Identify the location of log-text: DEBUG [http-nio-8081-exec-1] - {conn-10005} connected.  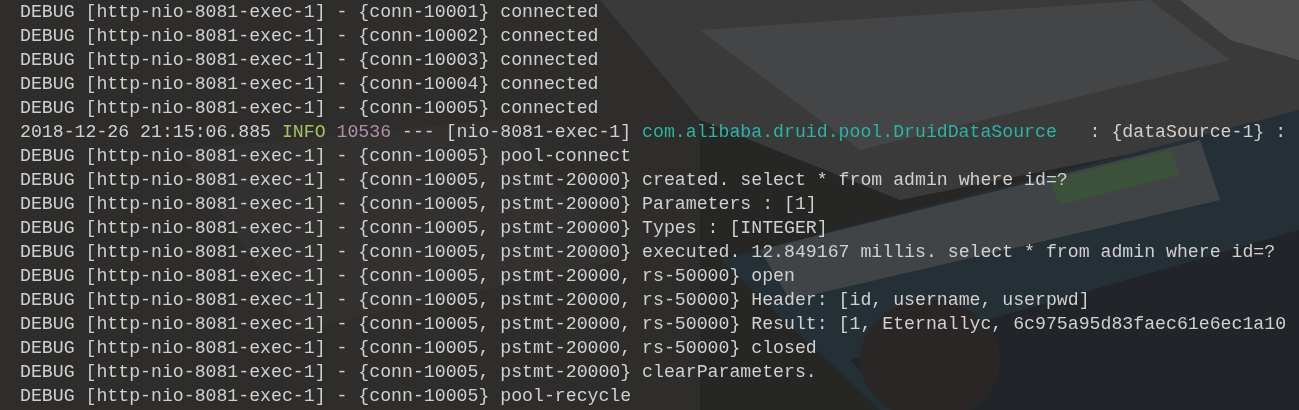
(309, 108).